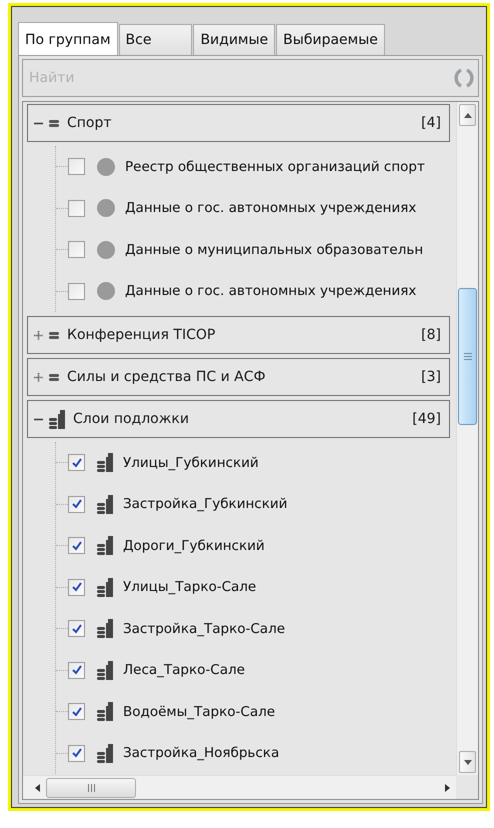 The image size is (494, 828). Describe the element at coordinates (68, 38) in the screenshot. I see `tab: По группам` at that location.